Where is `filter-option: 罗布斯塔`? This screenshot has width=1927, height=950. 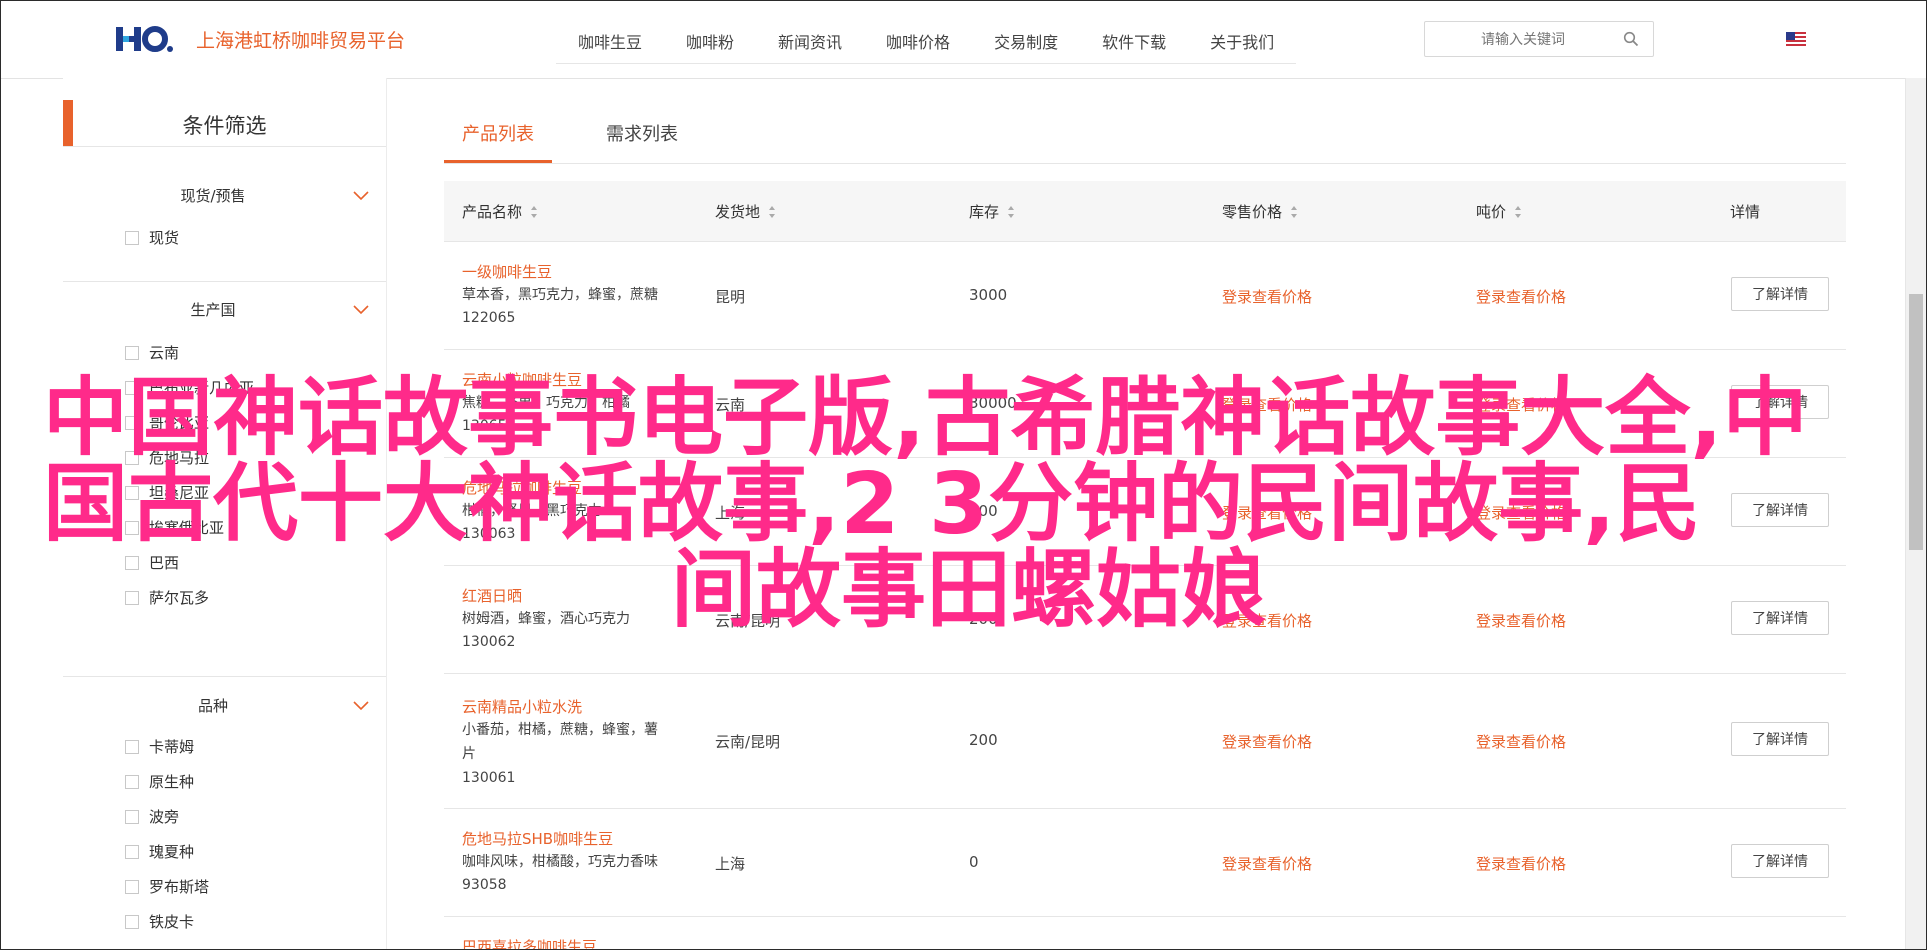
filter-option: 罗布斯塔 is located at coordinates (167, 886).